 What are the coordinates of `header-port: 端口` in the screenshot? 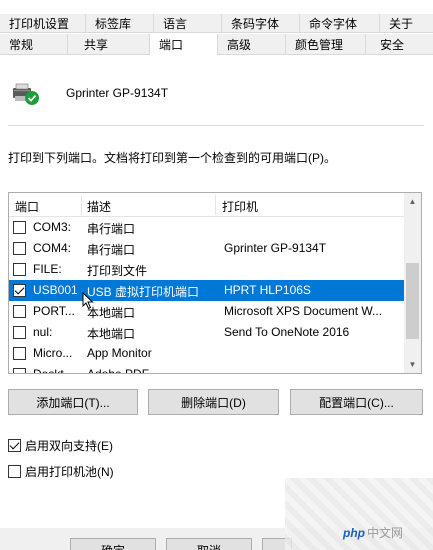 It's located at (27, 206).